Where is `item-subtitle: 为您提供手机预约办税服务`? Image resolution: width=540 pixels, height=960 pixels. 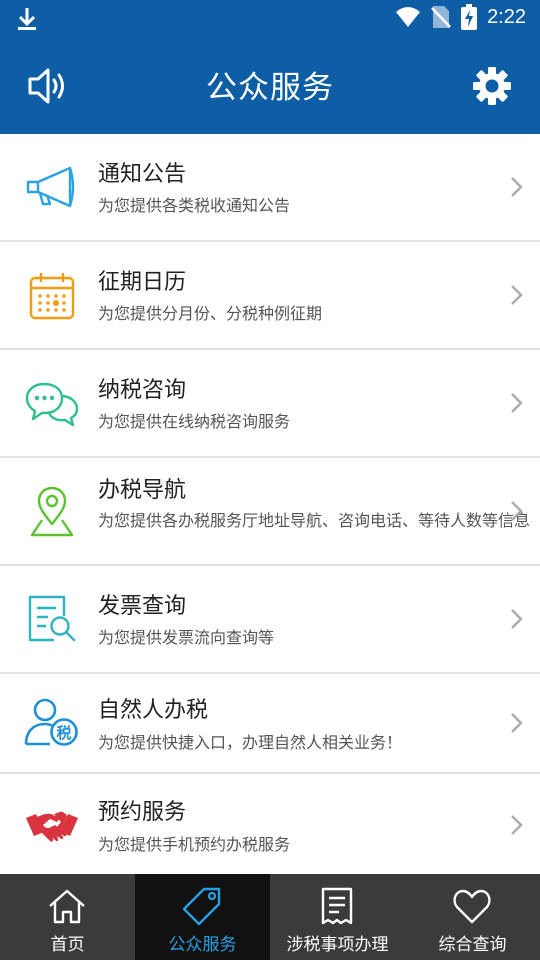
item-subtitle: 为您提供手机预约办税服务 is located at coordinates (194, 844).